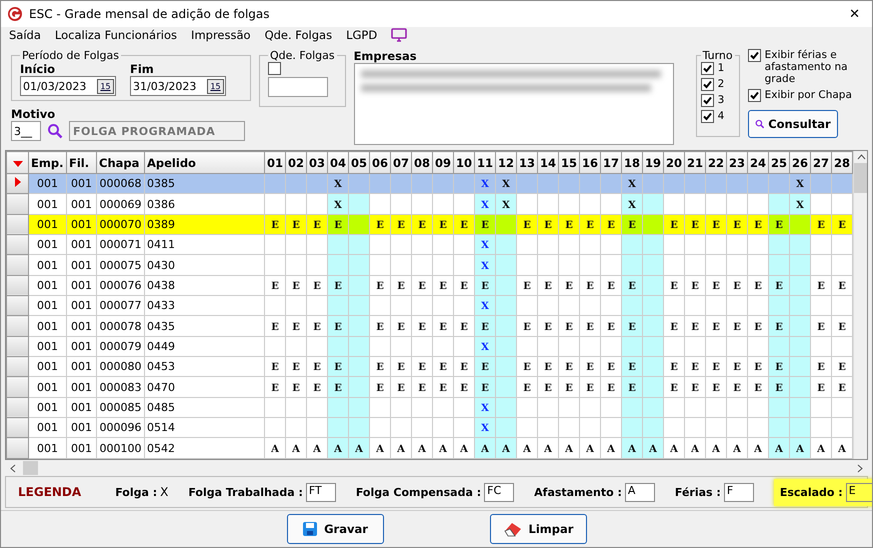  I want to click on menu-item: Impressão, so click(221, 35).